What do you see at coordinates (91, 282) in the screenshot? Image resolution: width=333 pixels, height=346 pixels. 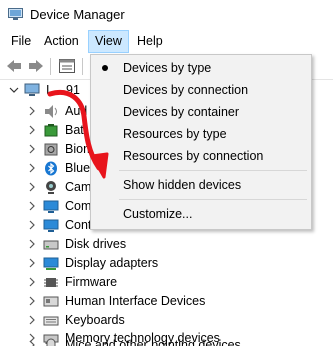 I see `tree-item-label: Firmware` at bounding box center [91, 282].